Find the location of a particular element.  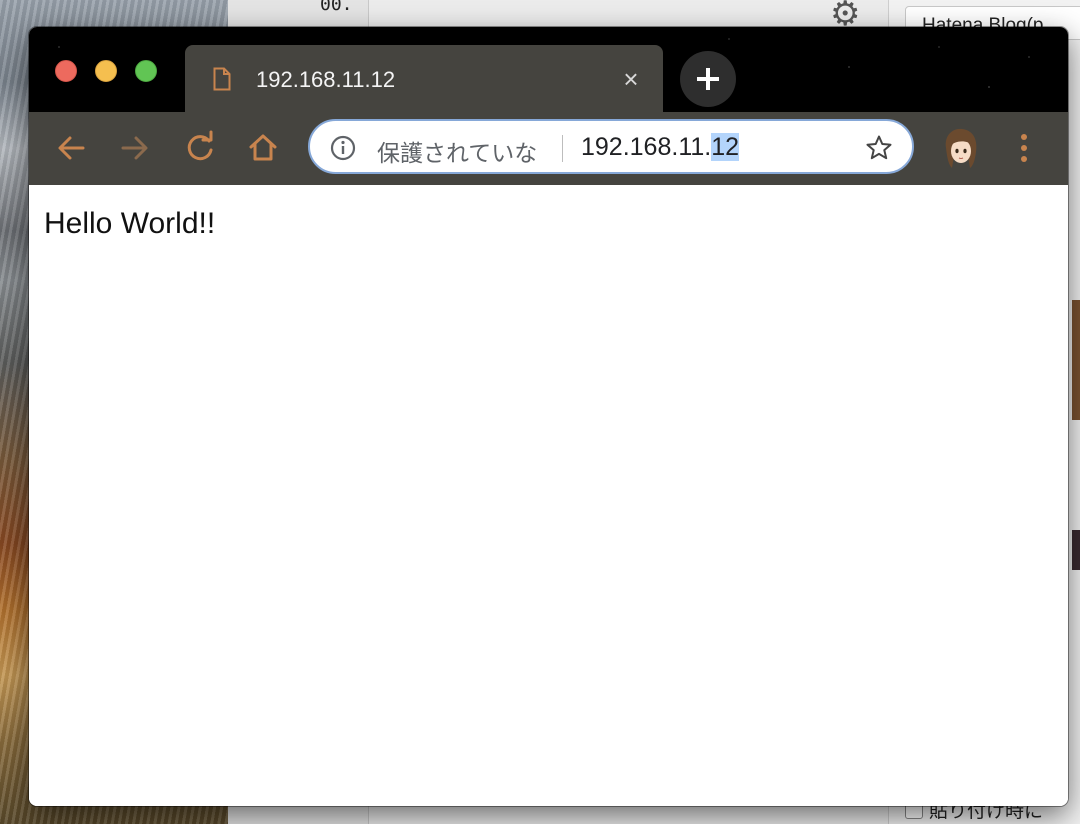

url-text-prefix: 192.168.11. is located at coordinates (646, 147).